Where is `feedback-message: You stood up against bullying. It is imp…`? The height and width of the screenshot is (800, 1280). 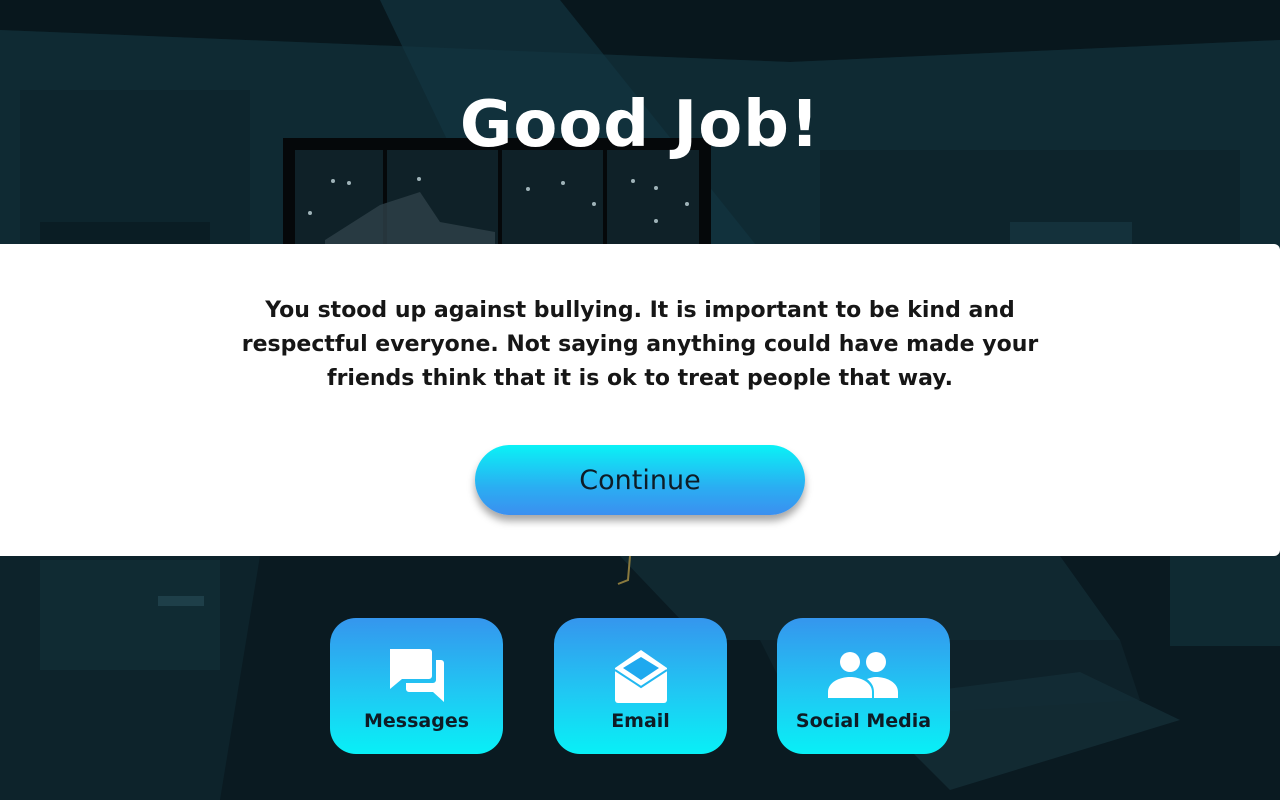
feedback-message: You stood up against bullying. It is imp… is located at coordinates (640, 344).